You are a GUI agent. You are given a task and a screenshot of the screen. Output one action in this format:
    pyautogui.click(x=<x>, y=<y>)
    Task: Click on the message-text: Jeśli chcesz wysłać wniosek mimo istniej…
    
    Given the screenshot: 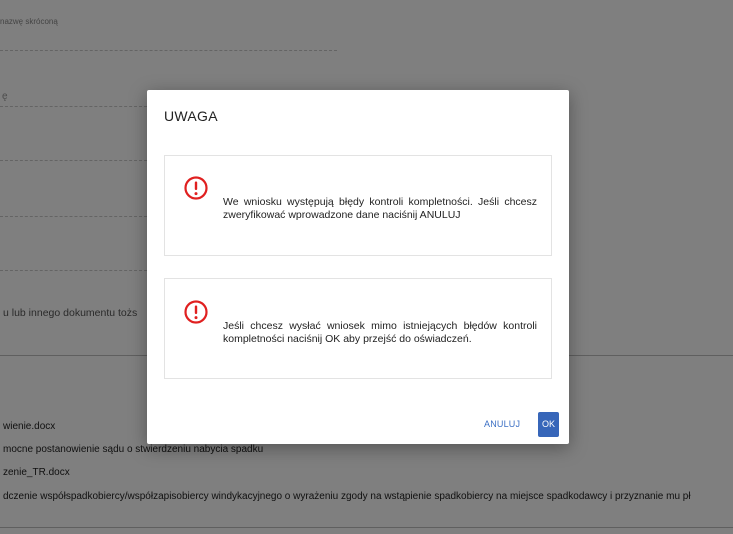 What is the action you would take?
    pyautogui.click(x=380, y=332)
    